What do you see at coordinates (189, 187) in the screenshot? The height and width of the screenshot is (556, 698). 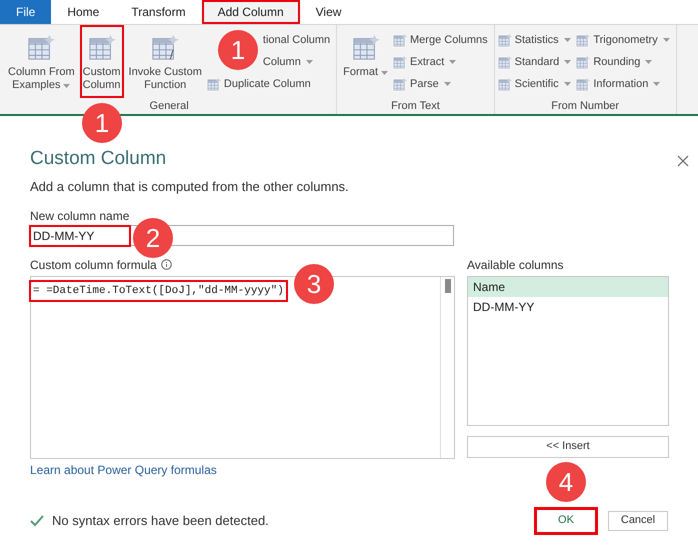 I see `dialog-description: Add a column that is computed from the other columns.` at bounding box center [189, 187].